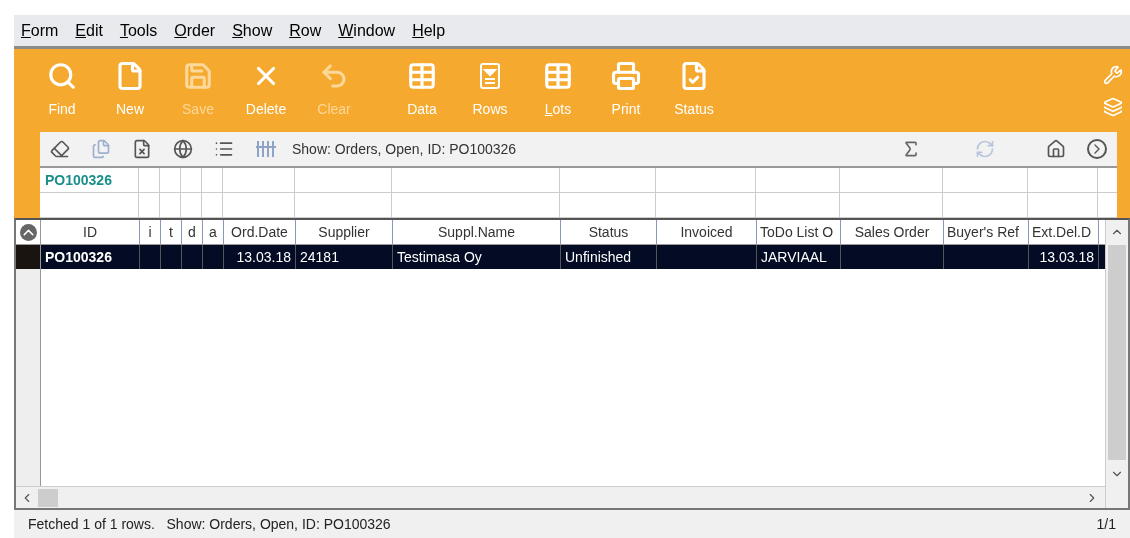 The width and height of the screenshot is (1130, 538). Describe the element at coordinates (89, 30) in the screenshot. I see `menu-item: Edit` at that location.